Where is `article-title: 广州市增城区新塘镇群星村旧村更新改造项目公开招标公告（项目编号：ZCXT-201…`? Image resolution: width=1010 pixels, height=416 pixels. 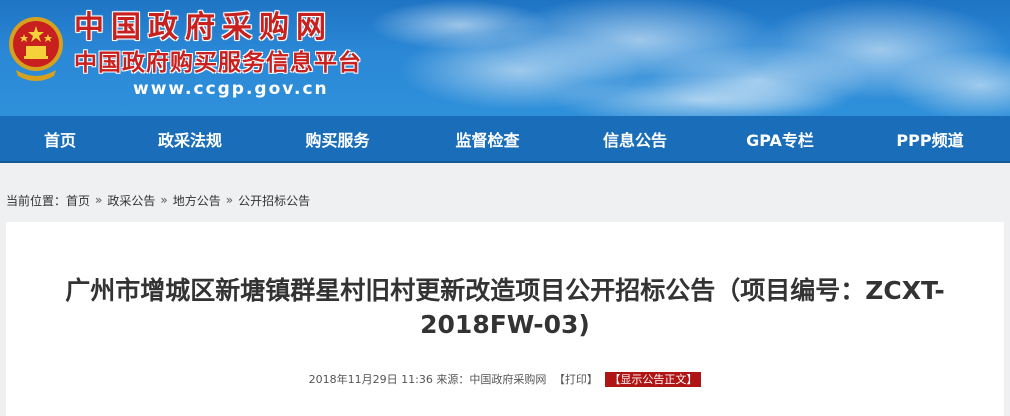
article-title: 广州市增城区新塘镇群星村旧村更新改造项目公开招标公告（项目编号：ZCXT-201… is located at coordinates (505, 307).